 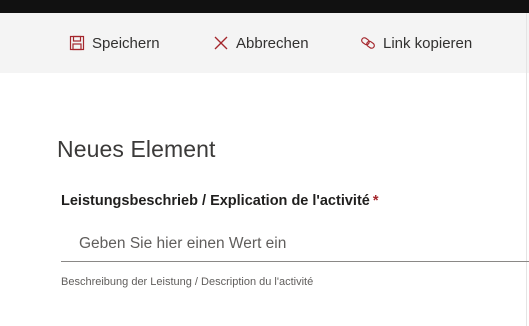 What do you see at coordinates (272, 43) in the screenshot?
I see `cancel-label: Abbrechen` at bounding box center [272, 43].